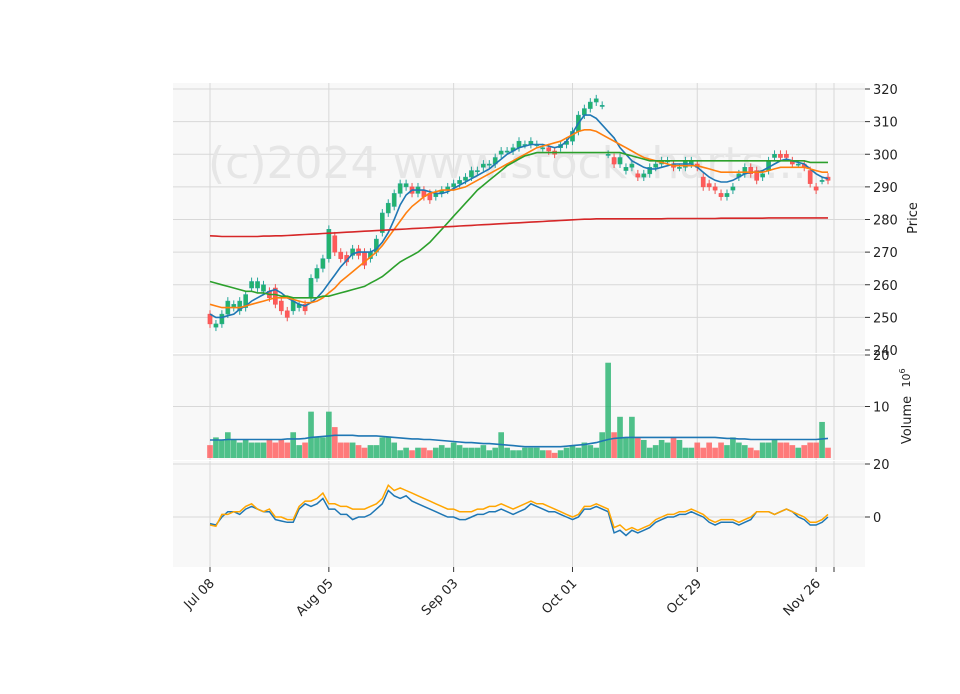  What do you see at coordinates (877, 518) in the screenshot?
I see `indicator-tick-label: 0` at bounding box center [877, 518].